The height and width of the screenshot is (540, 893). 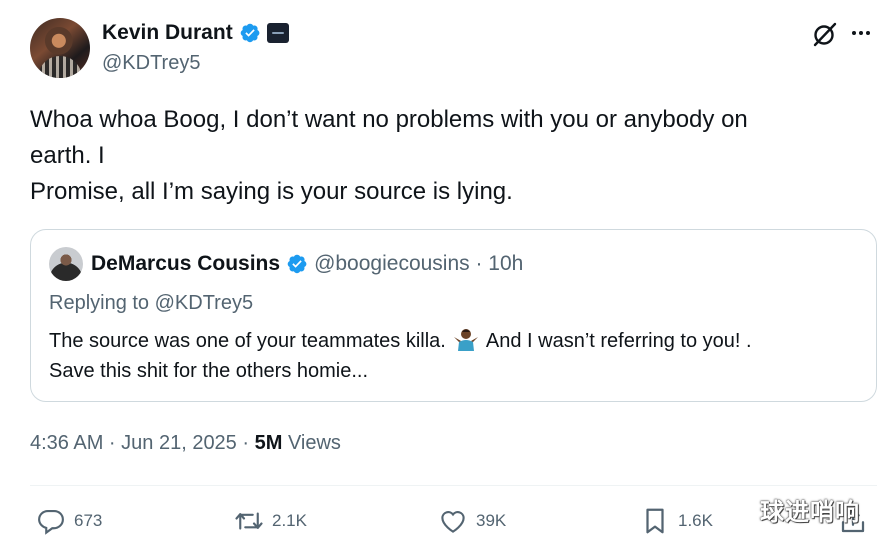 What do you see at coordinates (151, 303) in the screenshot?
I see `replying-to: Replying to @KDTrey5` at bounding box center [151, 303].